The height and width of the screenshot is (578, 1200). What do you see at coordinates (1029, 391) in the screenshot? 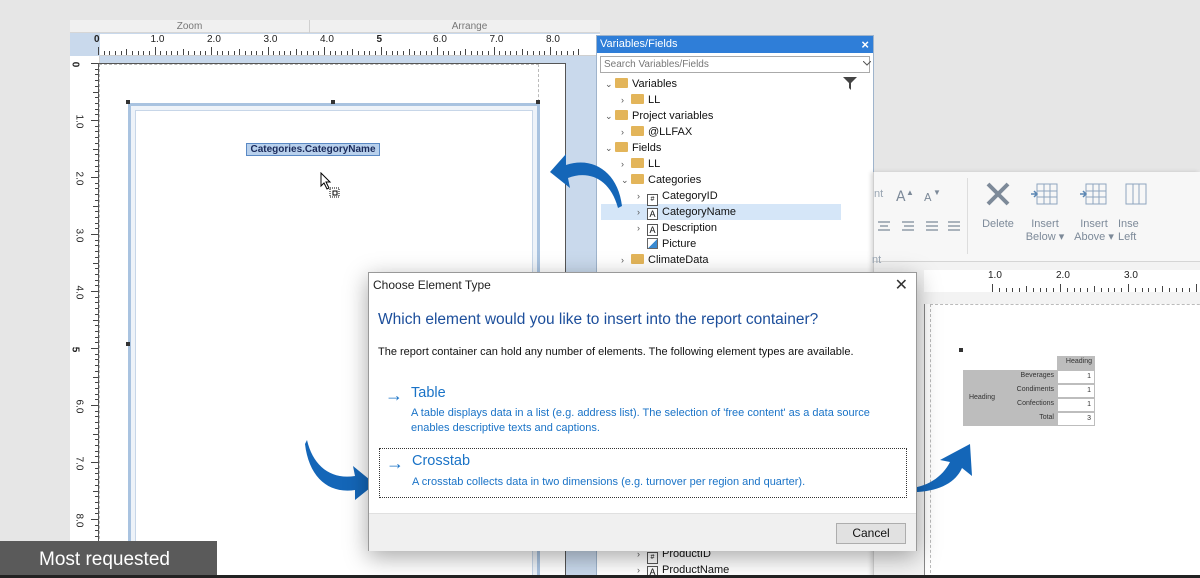
I see `crosstab-row-label: Condiments` at bounding box center [1029, 391].